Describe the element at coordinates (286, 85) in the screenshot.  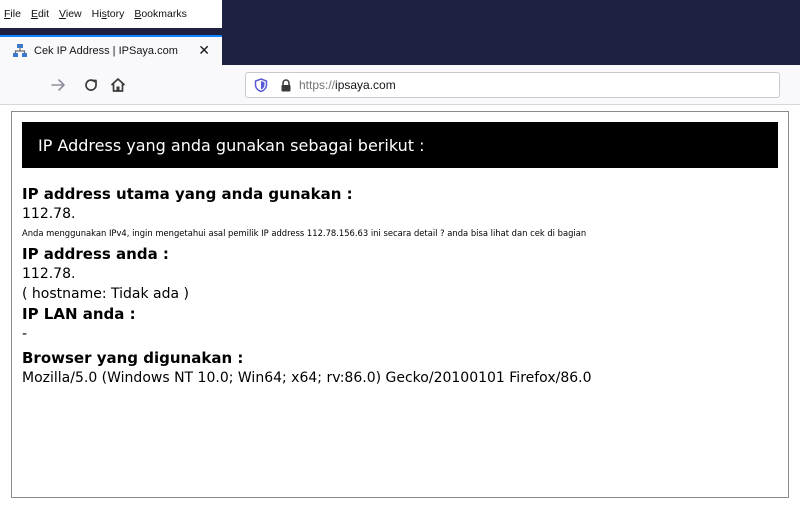
I see `lock-icon` at that location.